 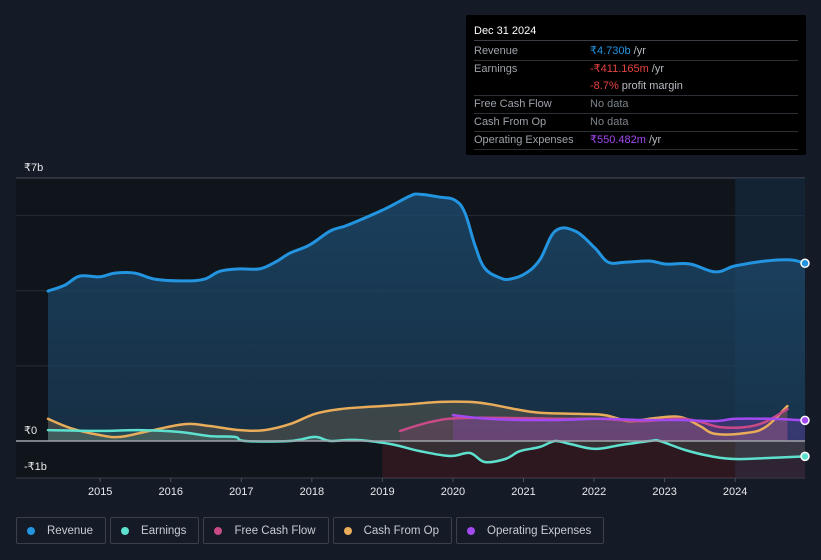 I want to click on revenue-endpoint, so click(x=805, y=263).